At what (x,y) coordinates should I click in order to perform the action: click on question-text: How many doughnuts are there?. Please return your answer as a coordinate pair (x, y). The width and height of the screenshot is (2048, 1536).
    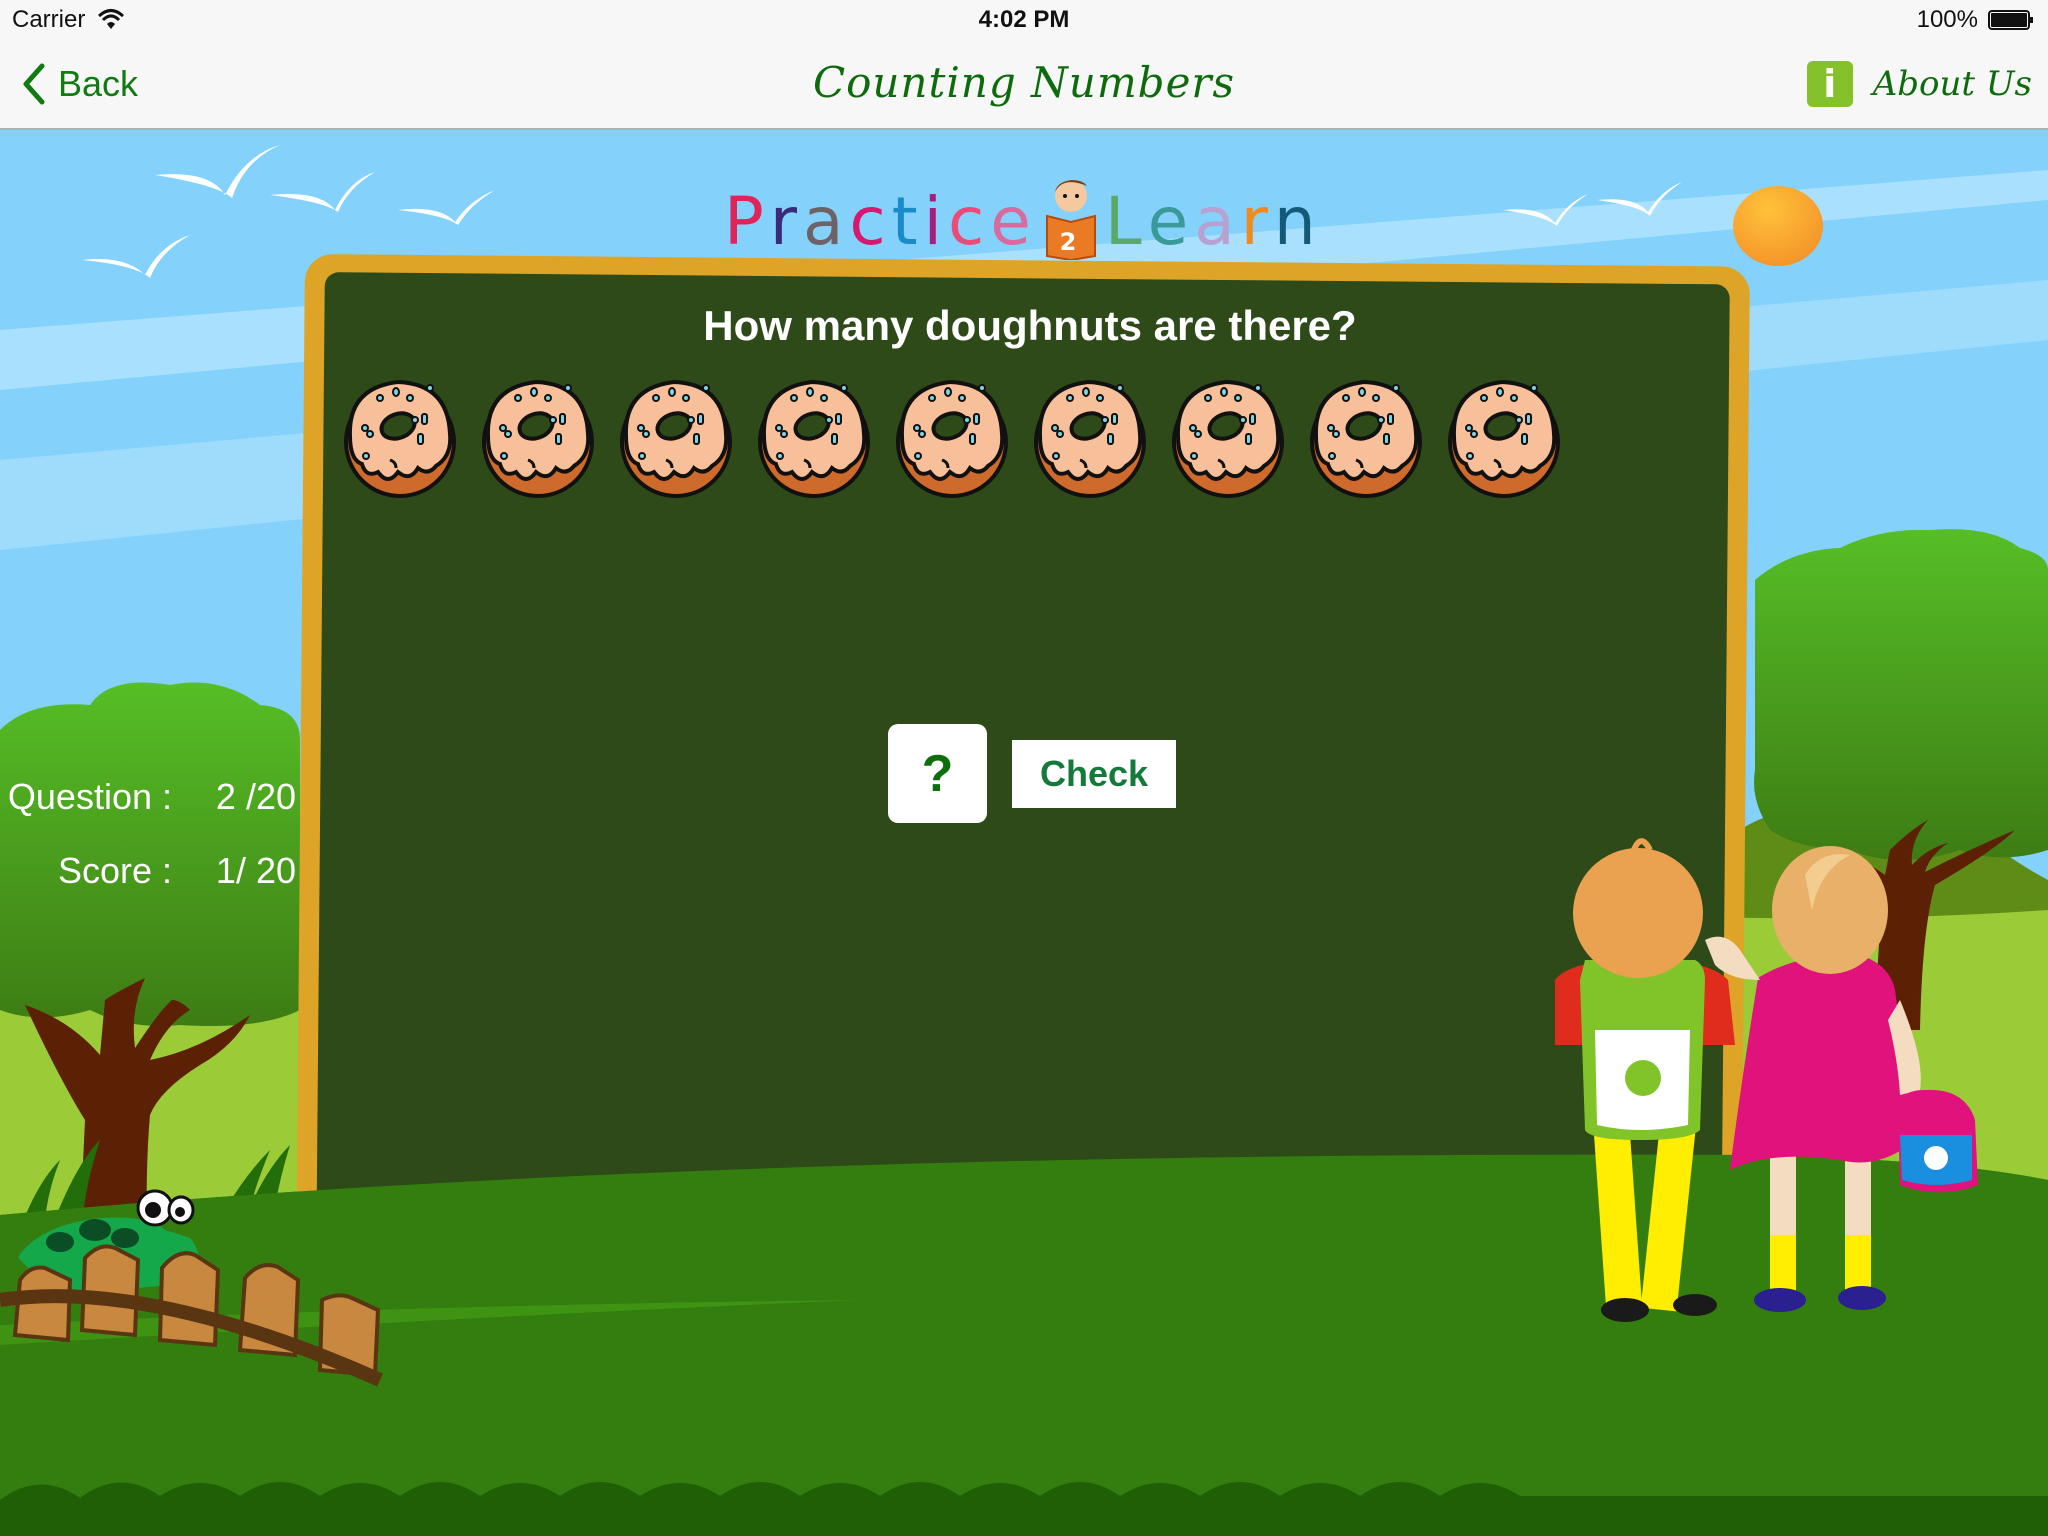
    Looking at the image, I should click on (1030, 325).